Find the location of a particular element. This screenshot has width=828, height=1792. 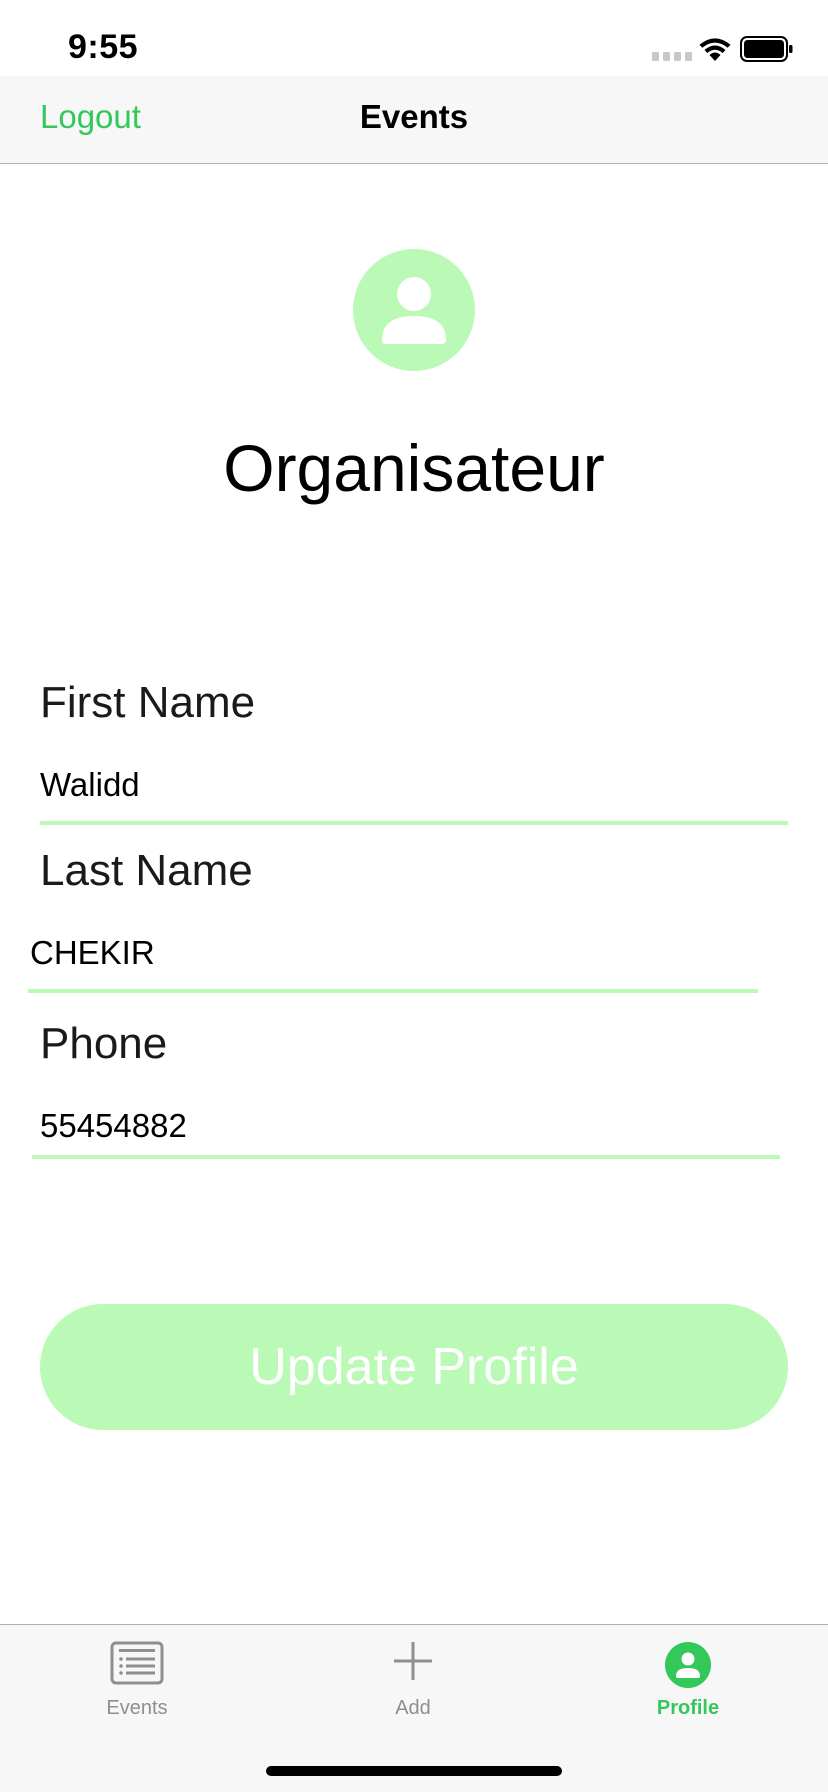

tab-events: Events is located at coordinates (137, 1680).